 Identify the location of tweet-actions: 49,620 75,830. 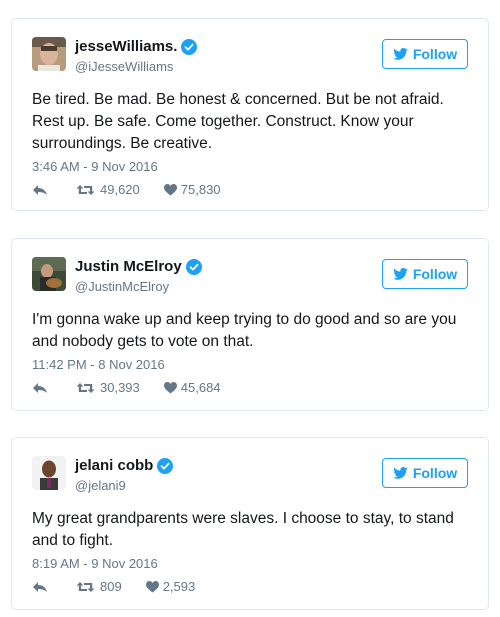
(126, 189).